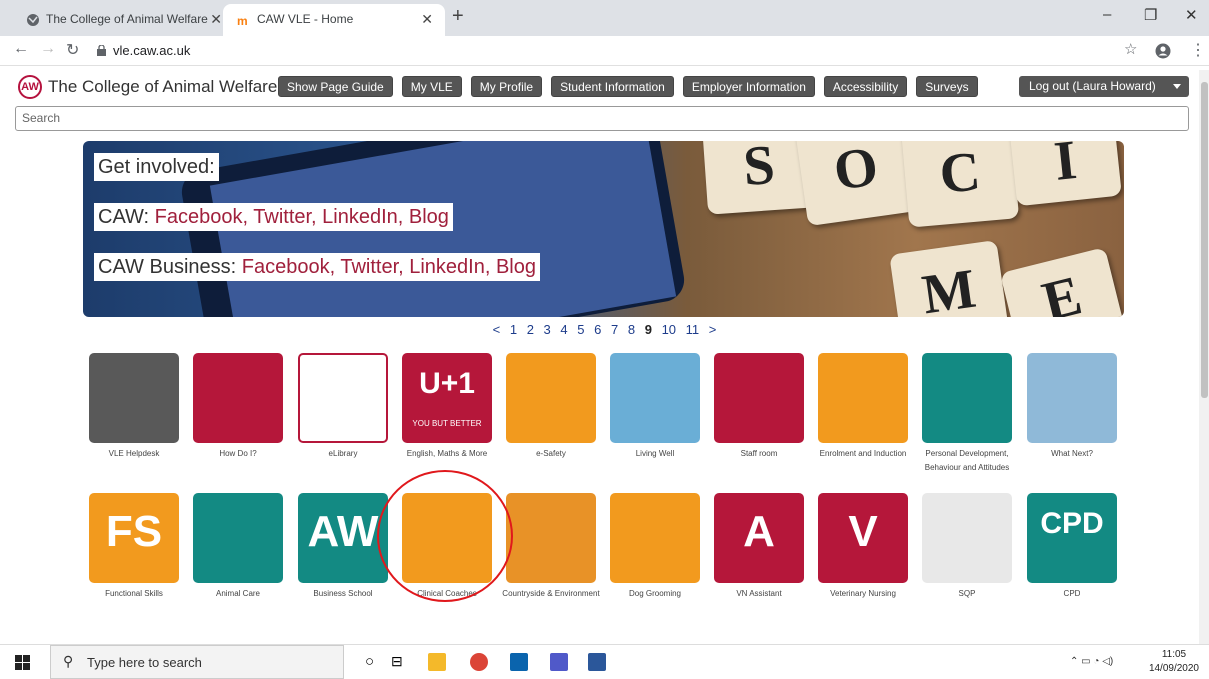 This screenshot has height=679, width=1209. Describe the element at coordinates (343, 594) in the screenshot. I see `course-tile-label: Business School` at that location.